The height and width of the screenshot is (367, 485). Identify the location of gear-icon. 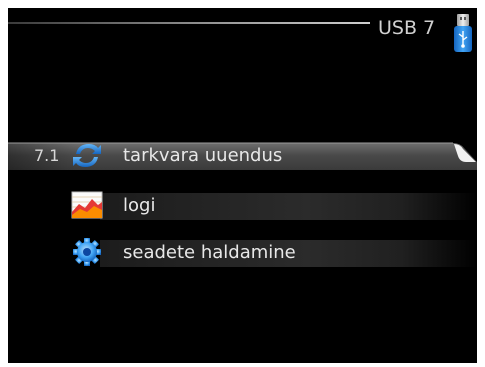
(87, 252).